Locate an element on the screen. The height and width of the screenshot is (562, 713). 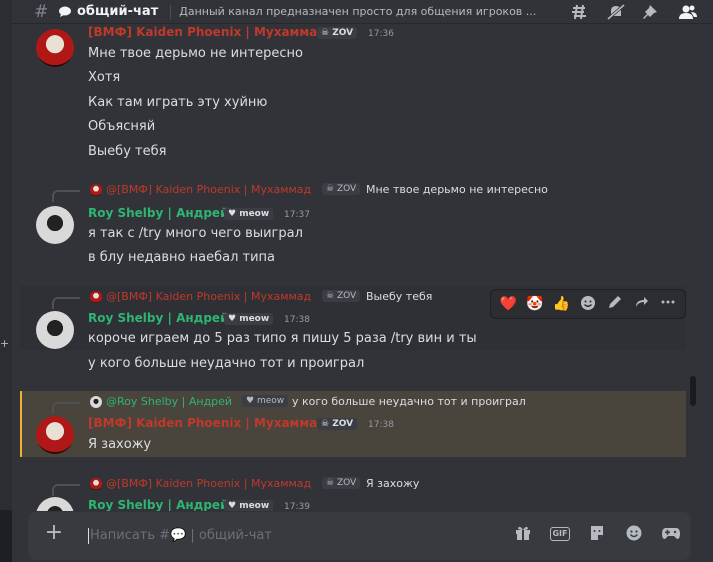
members-icon is located at coordinates (688, 12).